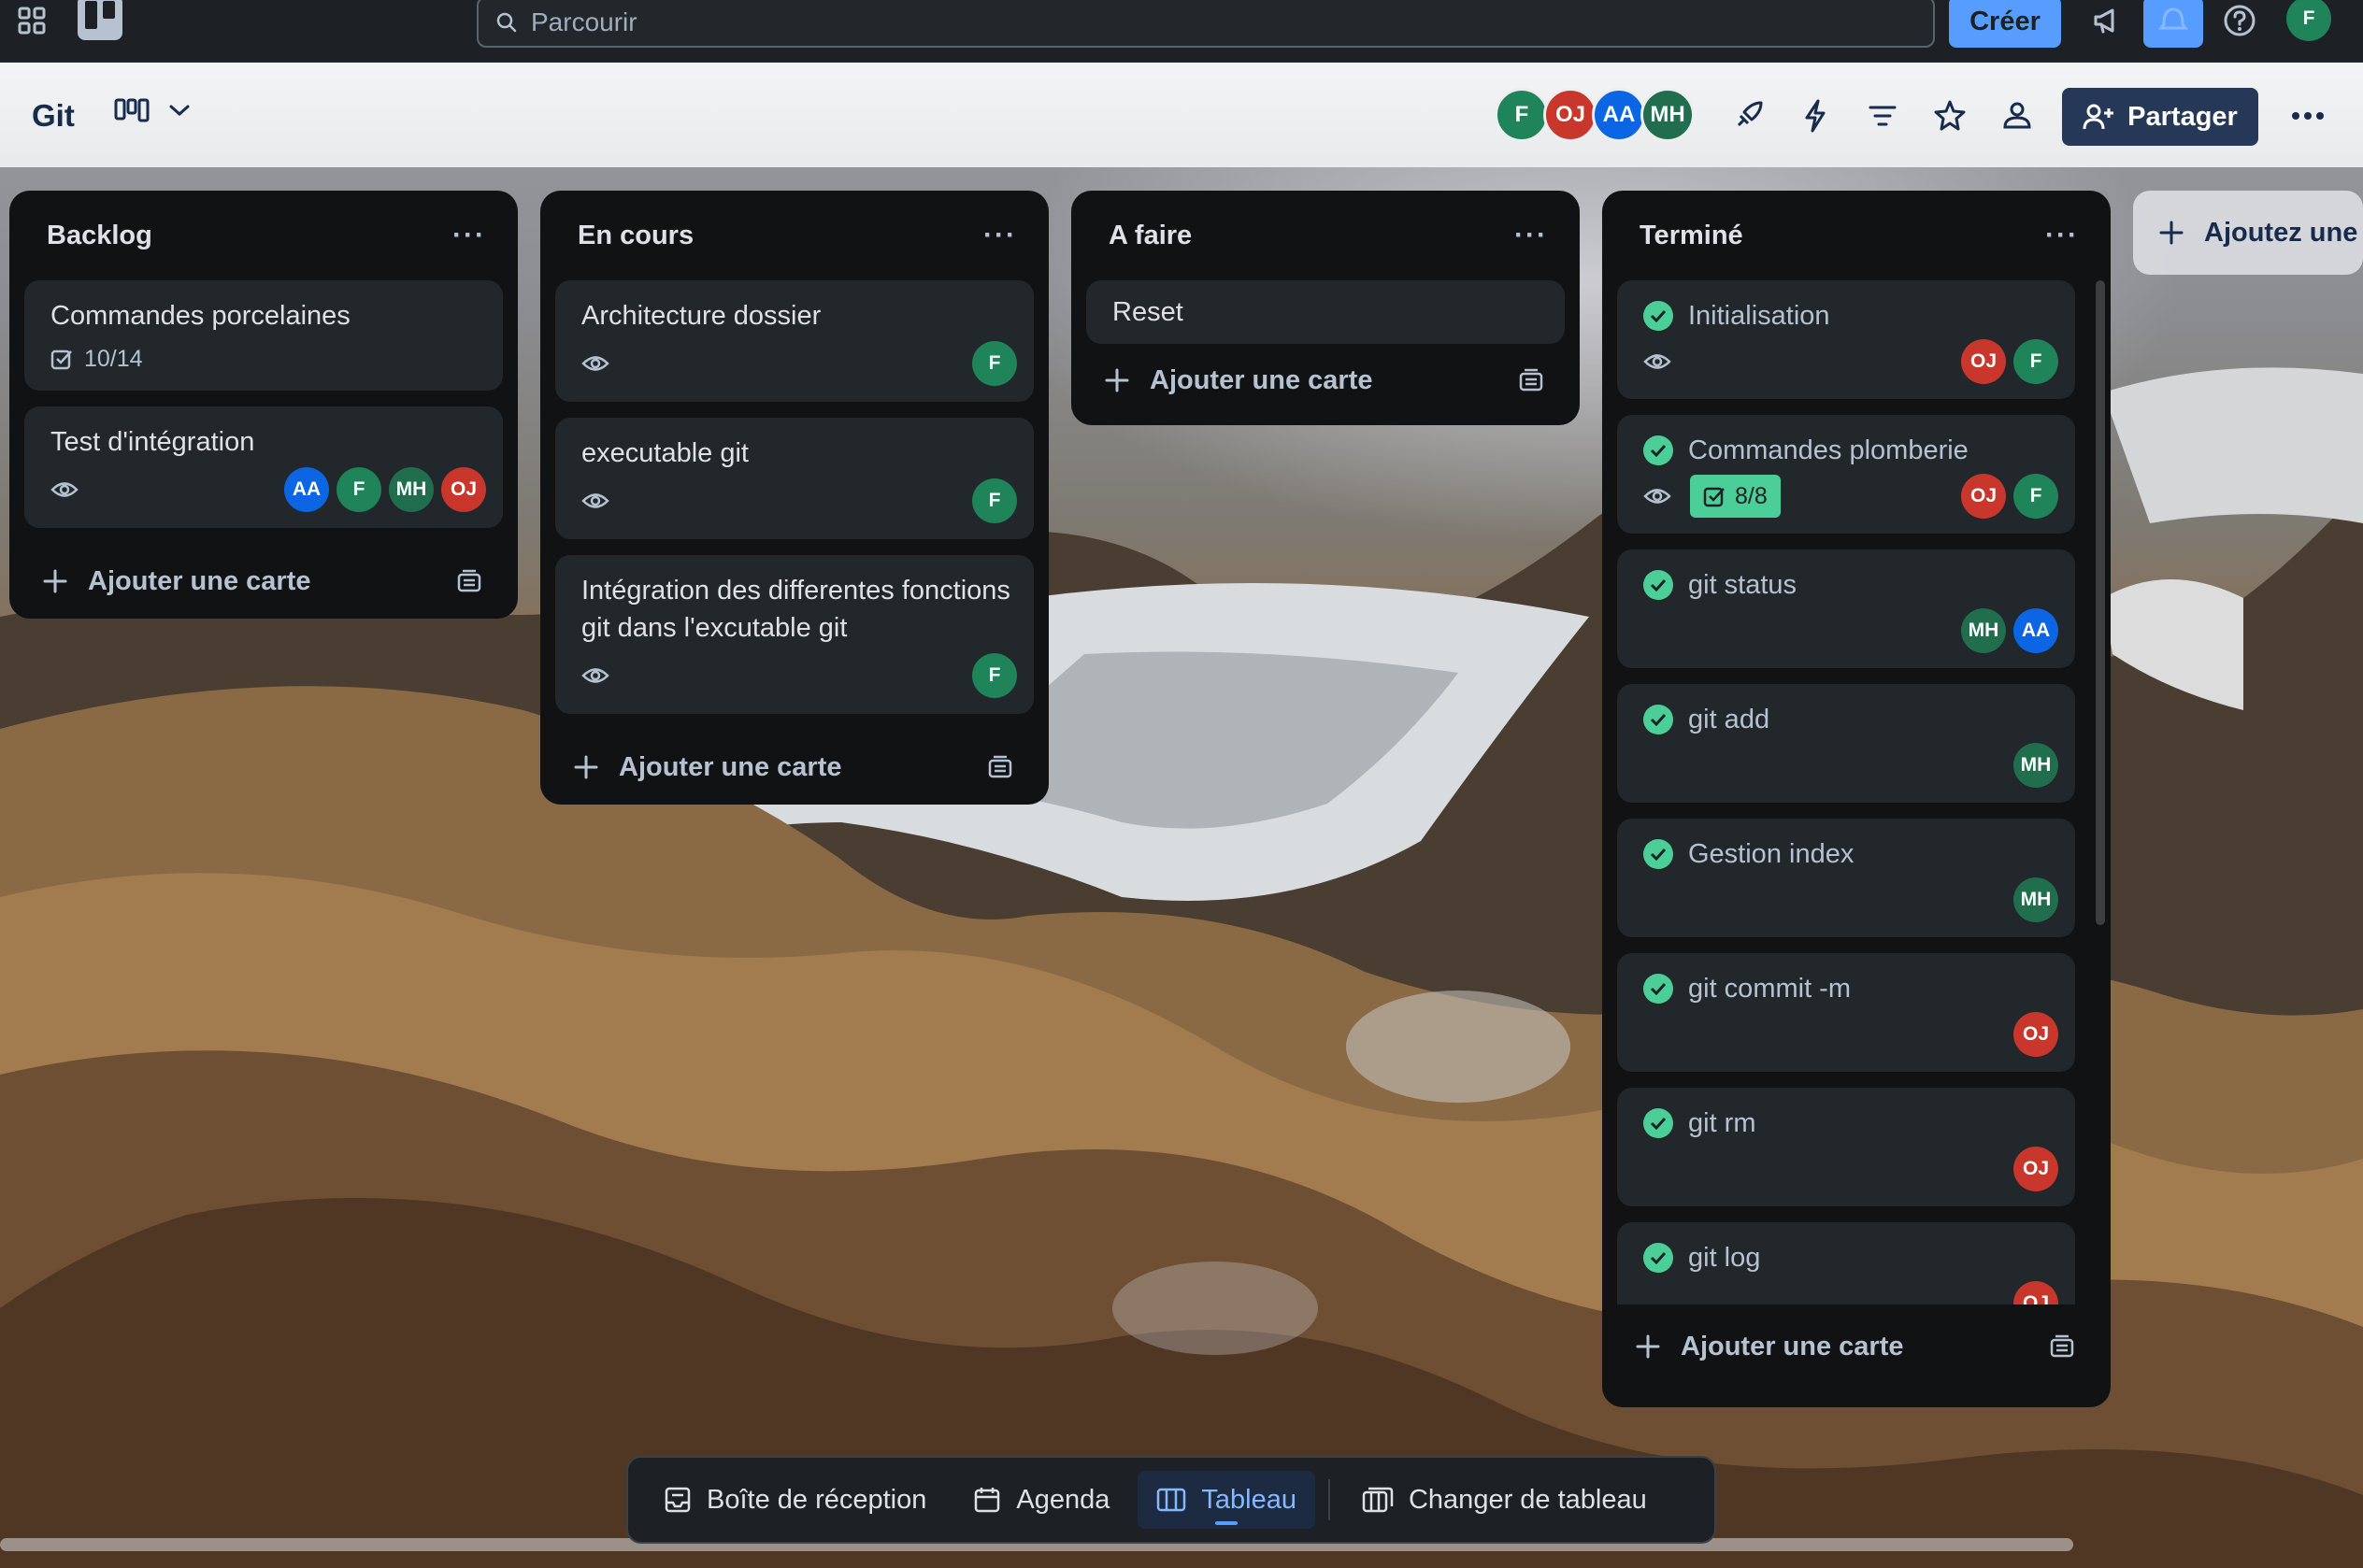 The width and height of the screenshot is (2363, 1568). I want to click on filter-icon, so click(1883, 116).